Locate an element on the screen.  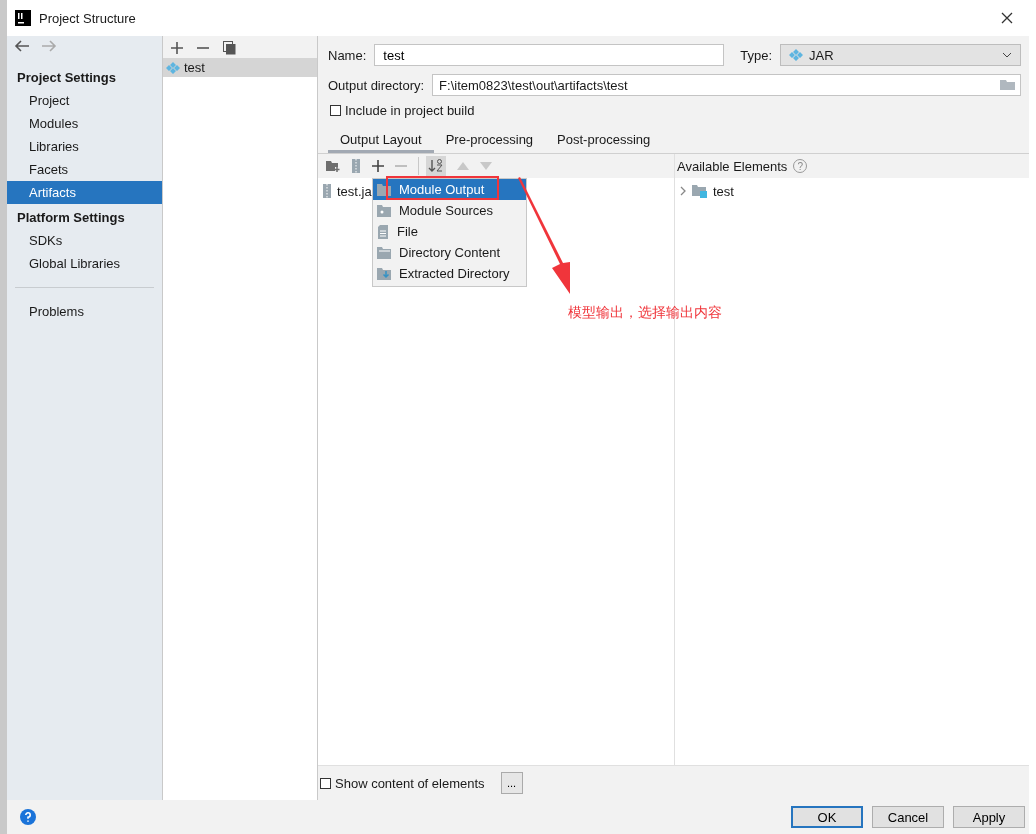
output-directory-field: F:\item0823\test\out\artifacts\test is located at coordinates (726, 85).